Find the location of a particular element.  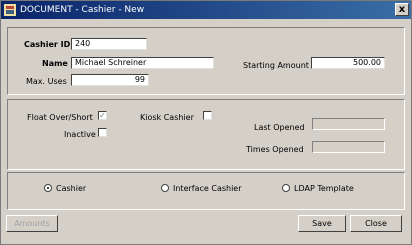

radio-cashier-label: Cashier is located at coordinates (71, 188).